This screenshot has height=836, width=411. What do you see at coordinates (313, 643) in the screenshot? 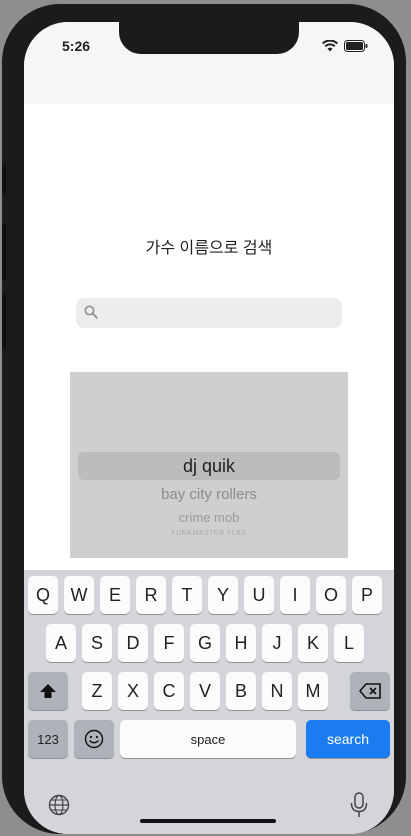
I see `key-k: K` at bounding box center [313, 643].